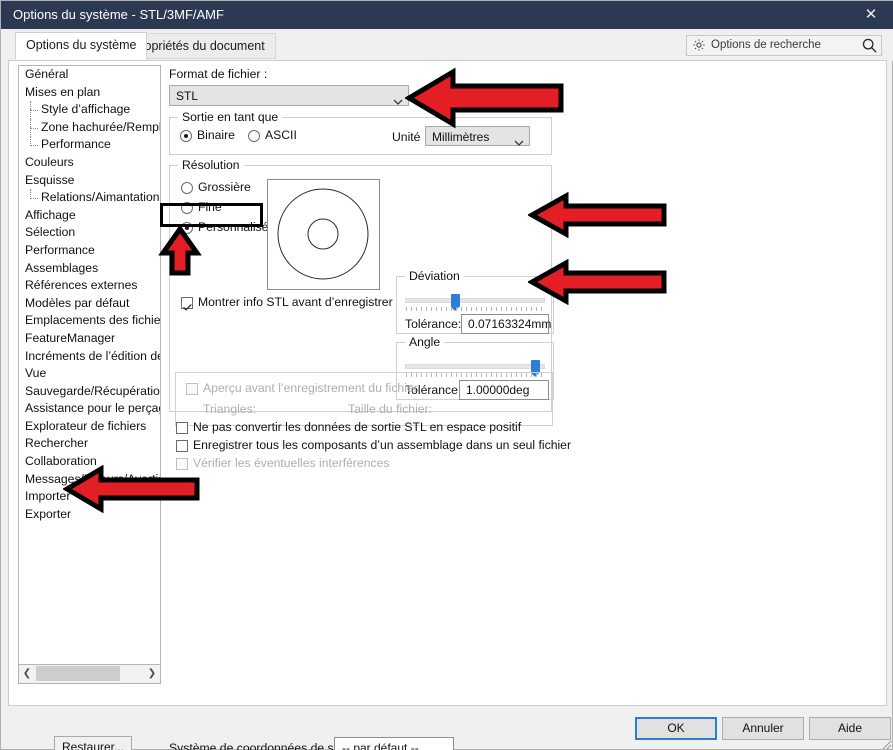  What do you see at coordinates (475, 300) in the screenshot?
I see `deviation-slider-track` at bounding box center [475, 300].